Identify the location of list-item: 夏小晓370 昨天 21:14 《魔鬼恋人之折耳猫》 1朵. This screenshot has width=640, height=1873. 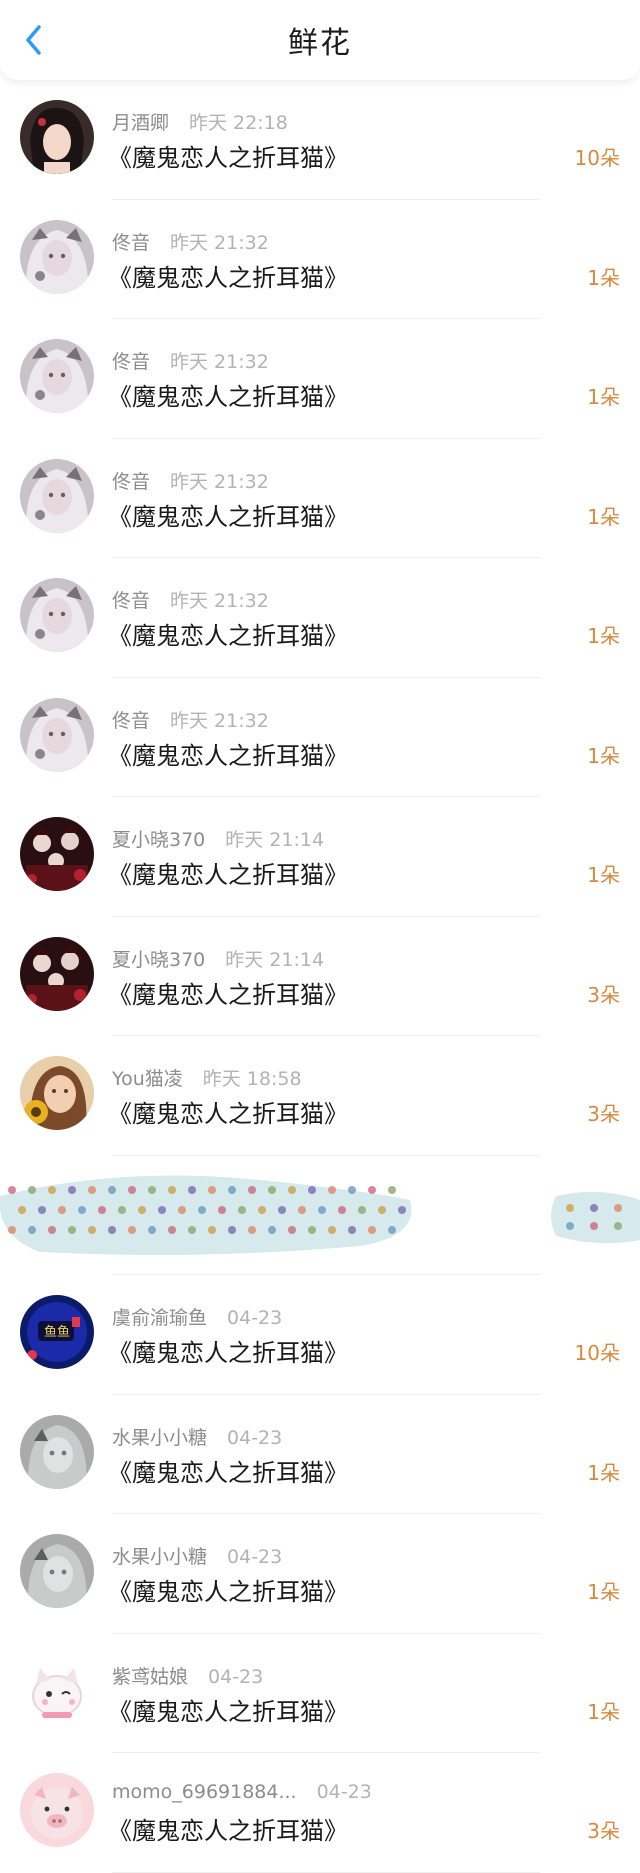
(320, 857).